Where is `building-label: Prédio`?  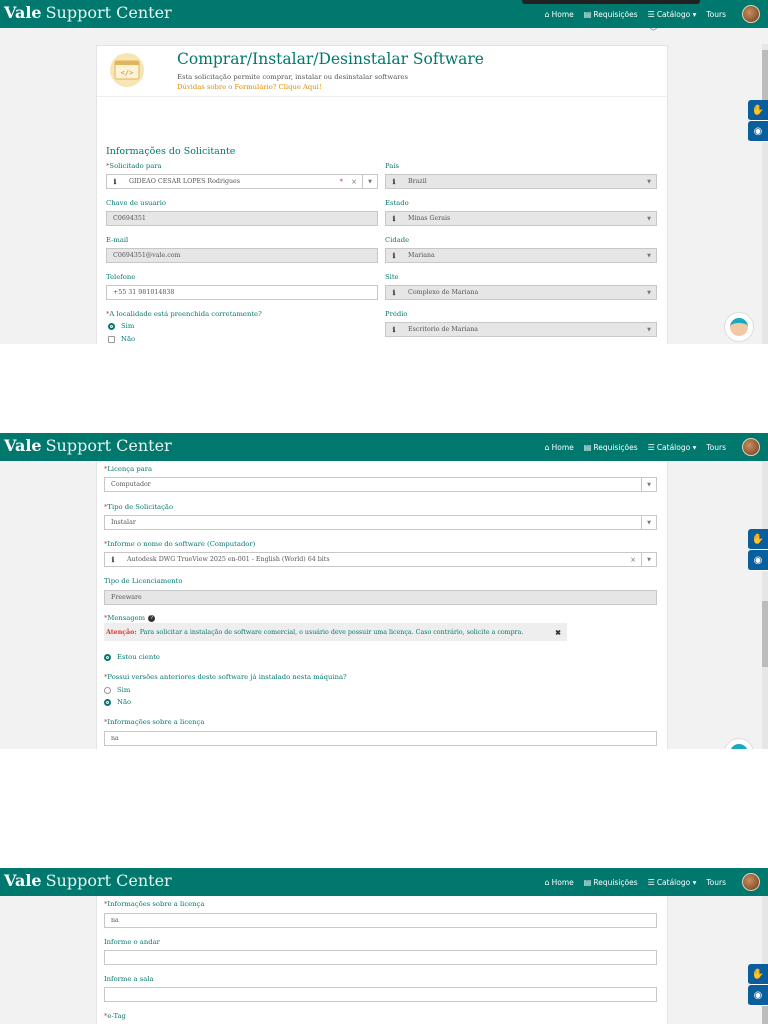
building-label: Prédio is located at coordinates (396, 314).